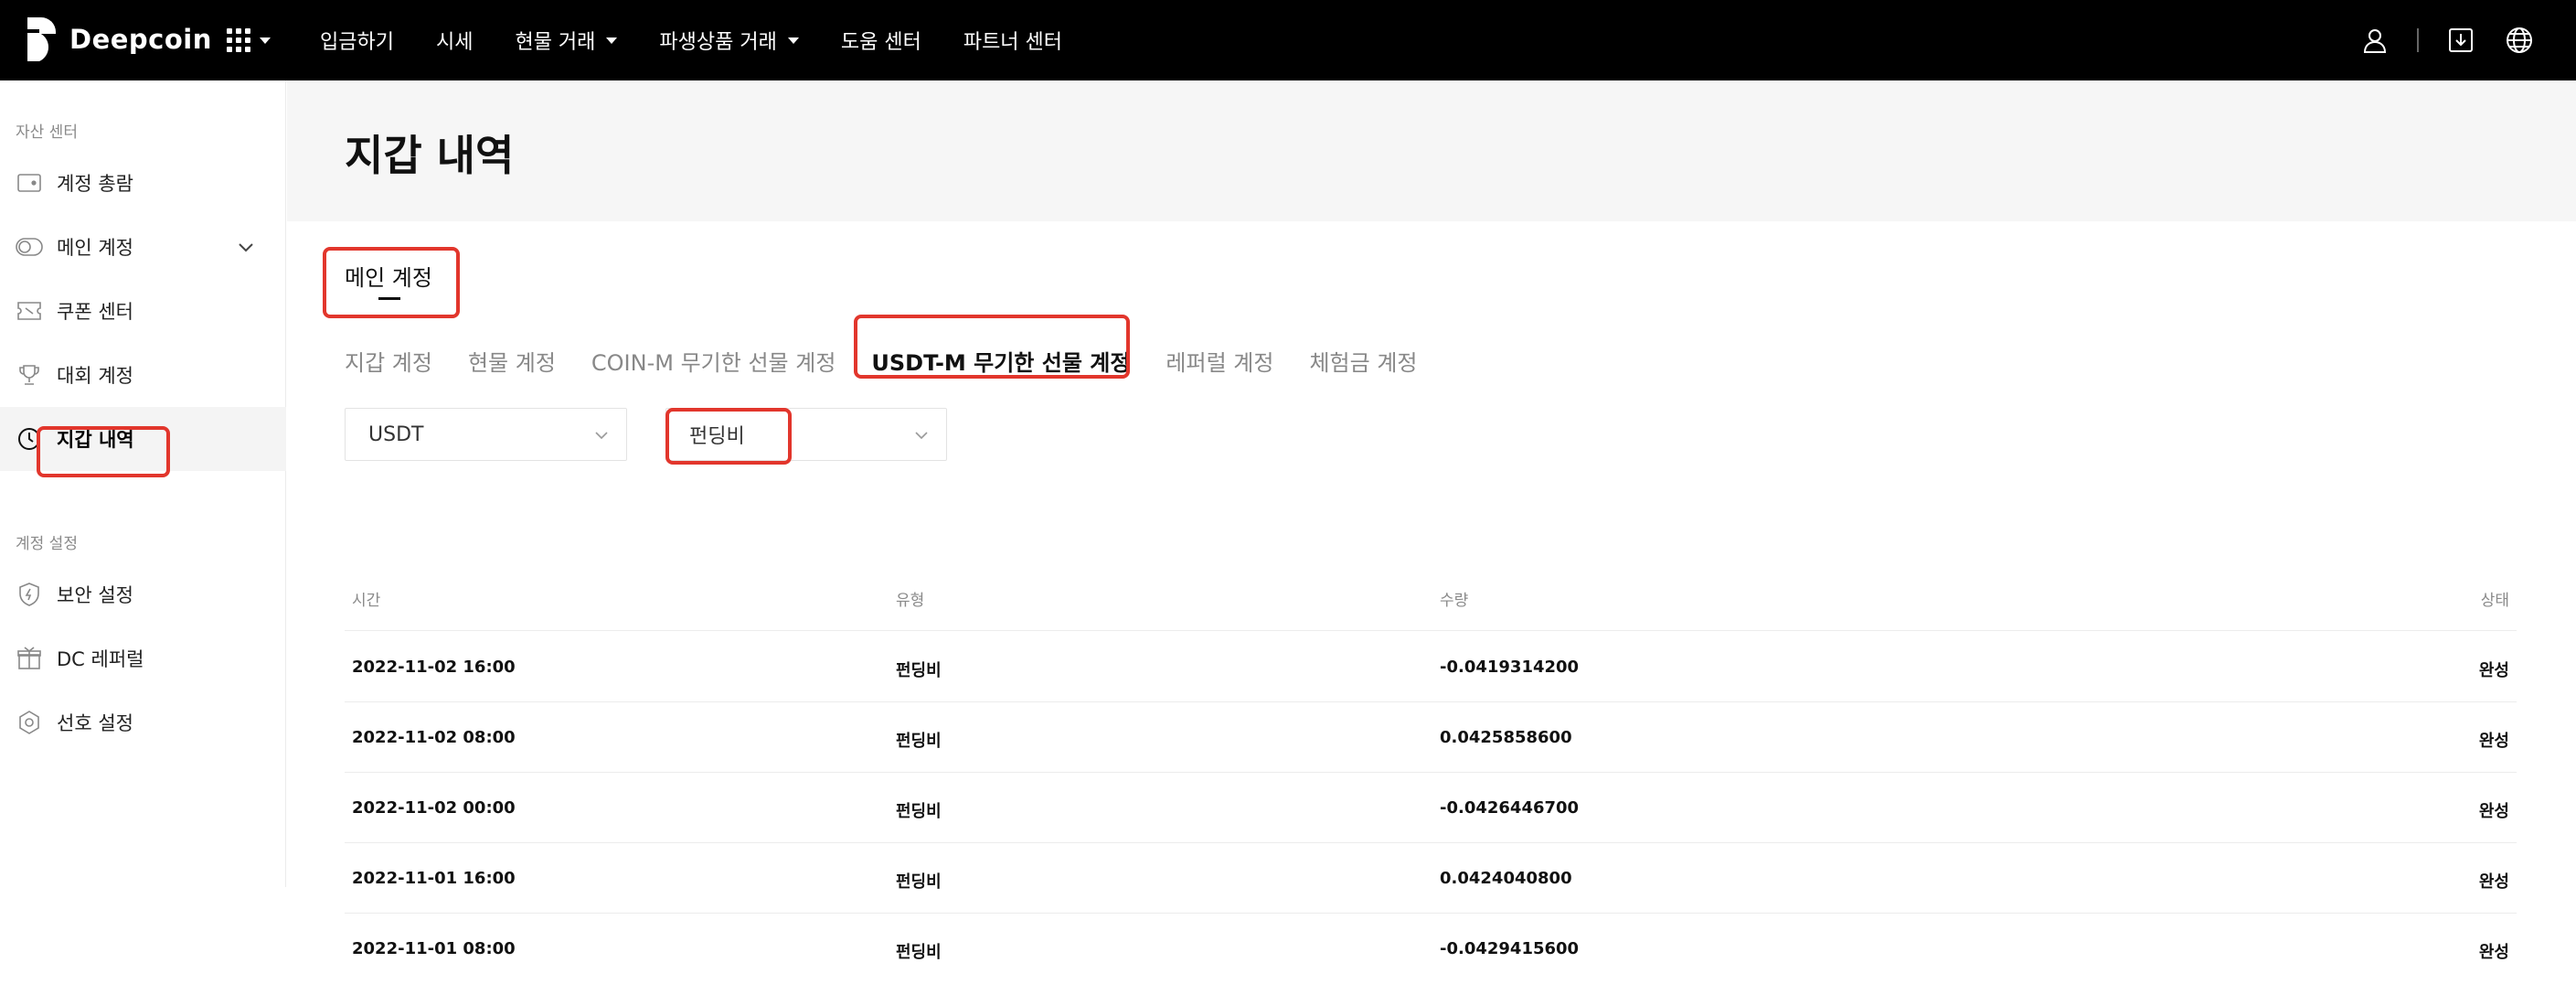  I want to click on table-row: 2022-11-02 16:00 펀딩비 -0.0419314200 완성, so click(1431, 667).